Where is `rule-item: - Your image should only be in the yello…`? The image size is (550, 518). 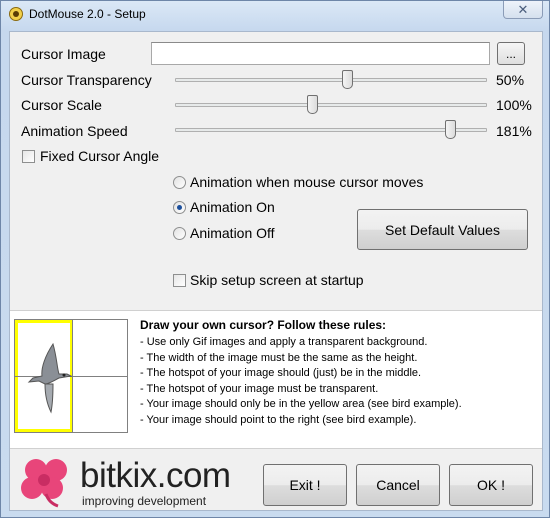
rule-item: - Your image should only be in the yello… is located at coordinates (301, 404).